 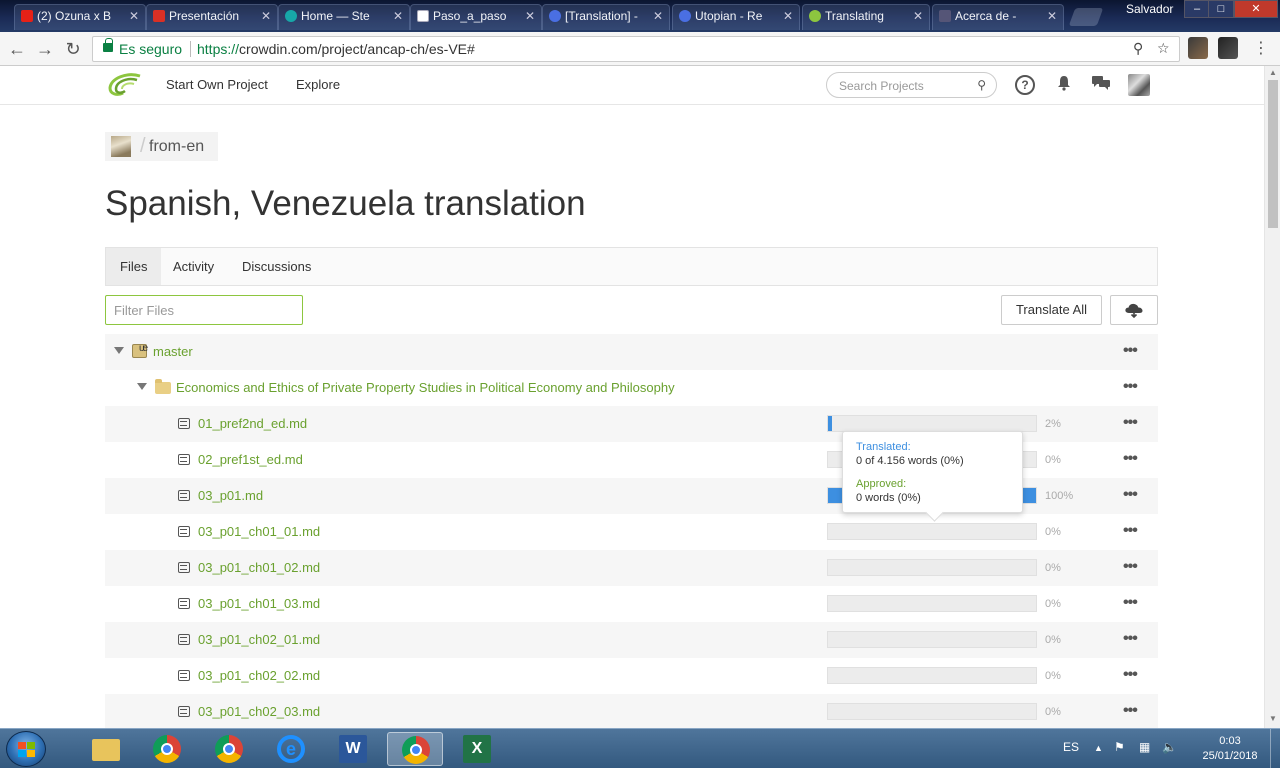 What do you see at coordinates (1272, 397) in the screenshot?
I see `page-scrollbar: ▲ ▼` at bounding box center [1272, 397].